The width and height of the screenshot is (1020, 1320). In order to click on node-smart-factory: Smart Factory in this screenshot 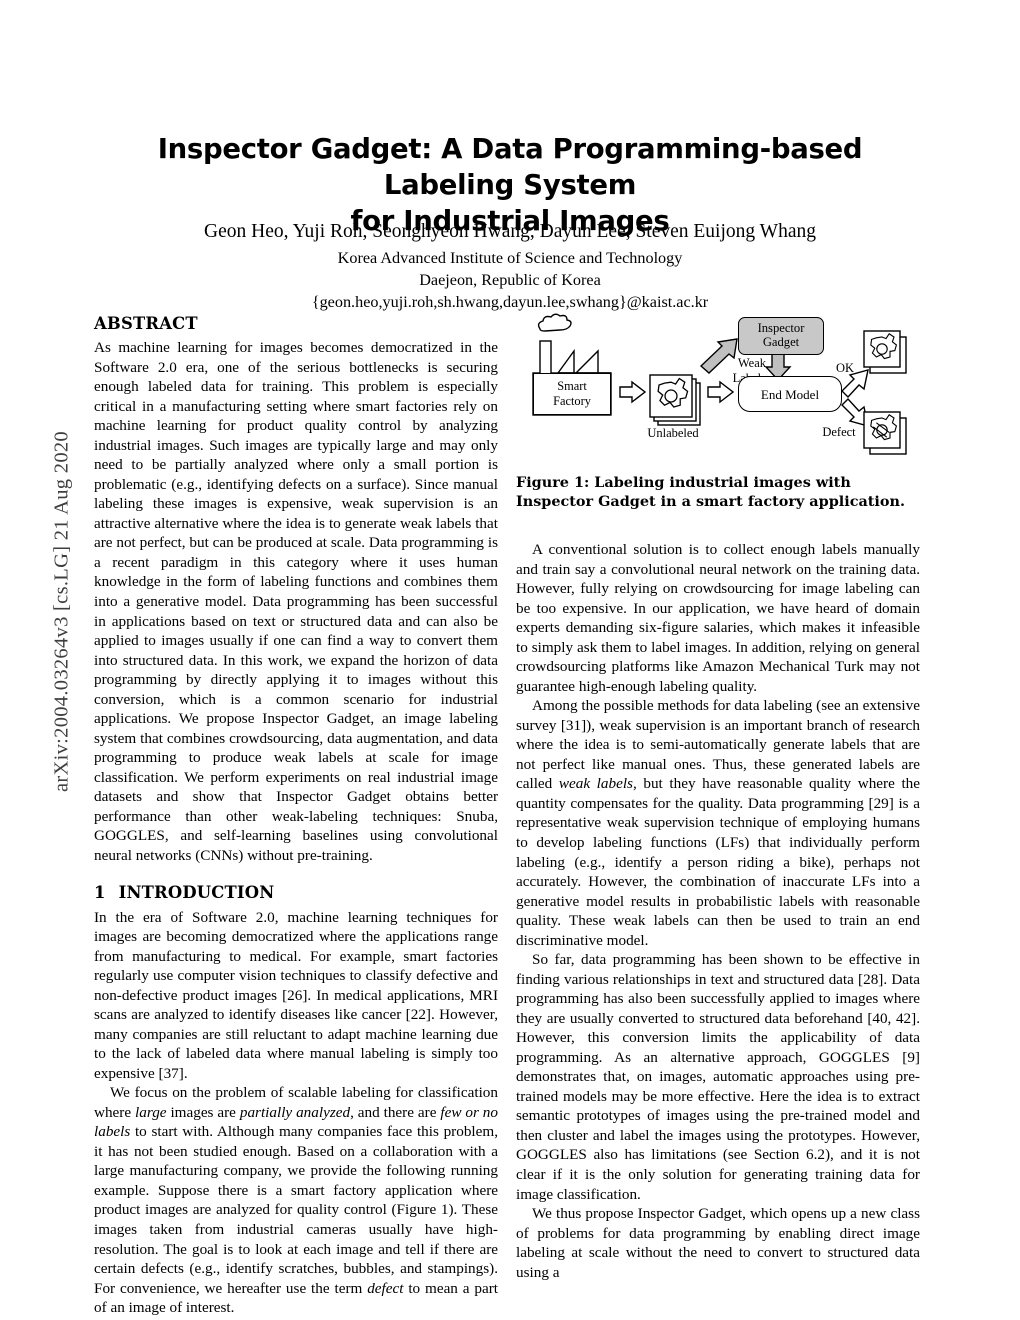, I will do `click(572, 394)`.